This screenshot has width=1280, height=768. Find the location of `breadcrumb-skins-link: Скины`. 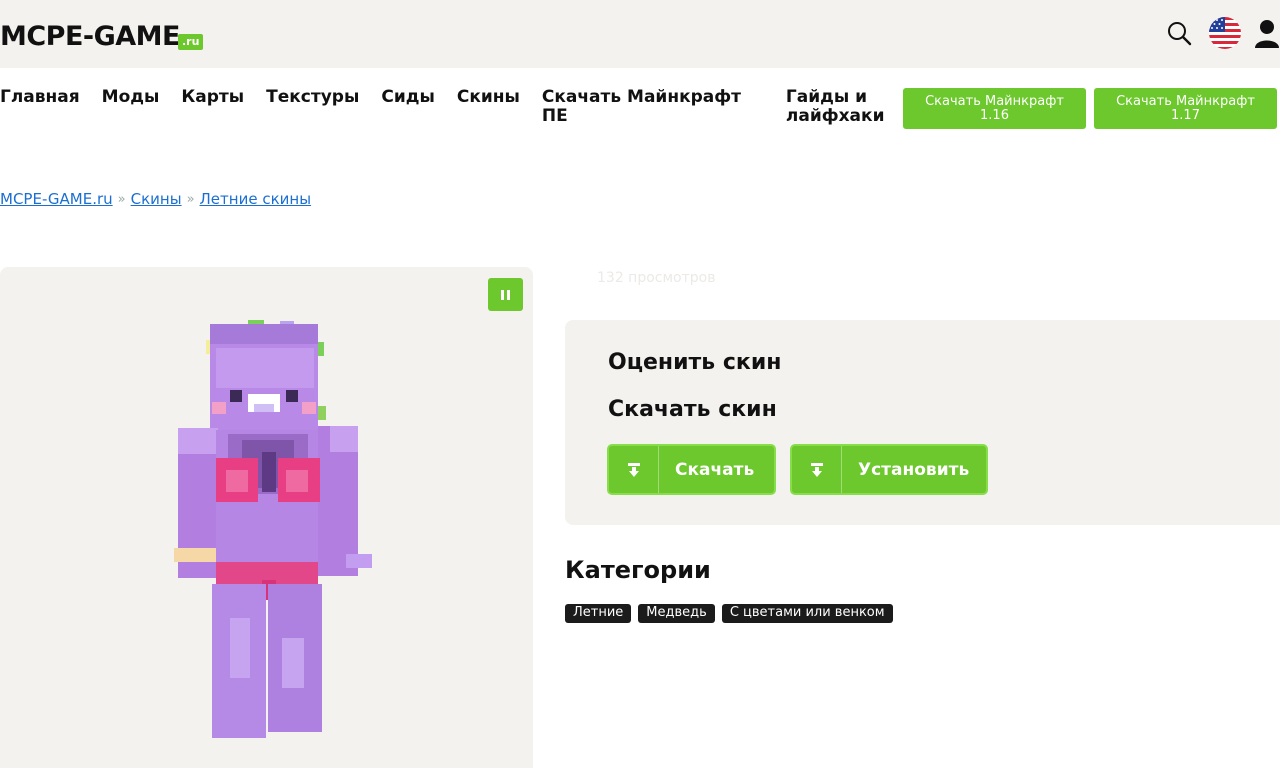

breadcrumb-skins-link: Скины is located at coordinates (156, 199).